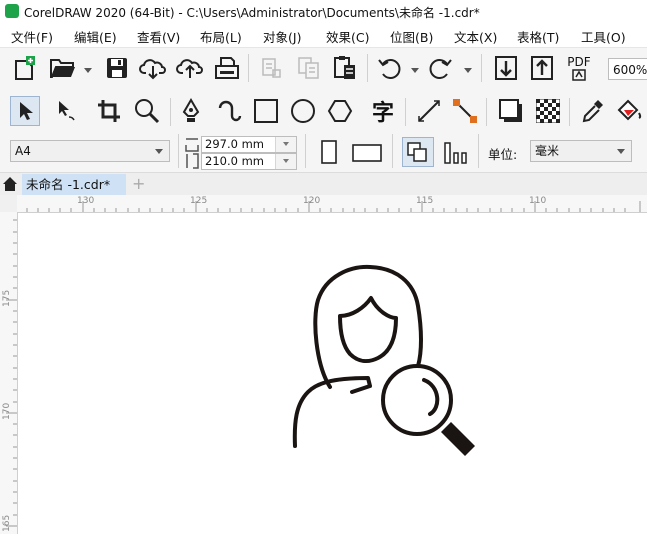  I want to click on undo-icon, so click(389, 68).